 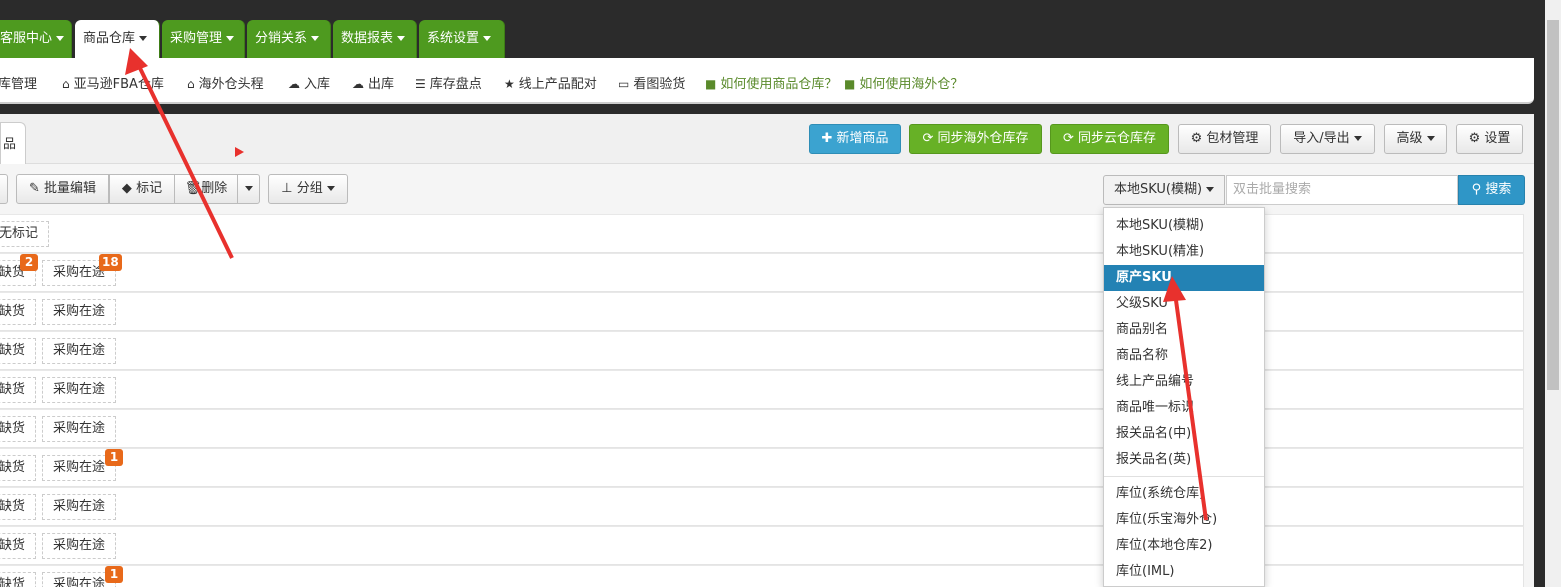 I want to click on tag-out-of-stock: 缺货 2, so click(x=19, y=270).